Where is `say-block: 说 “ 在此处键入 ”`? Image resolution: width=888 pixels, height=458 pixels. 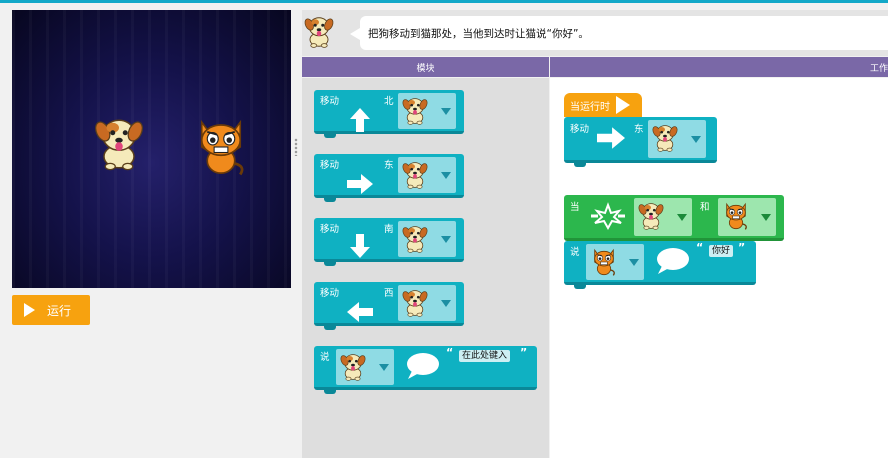 say-block: 说 “ 在此处键入 ” is located at coordinates (425, 370).